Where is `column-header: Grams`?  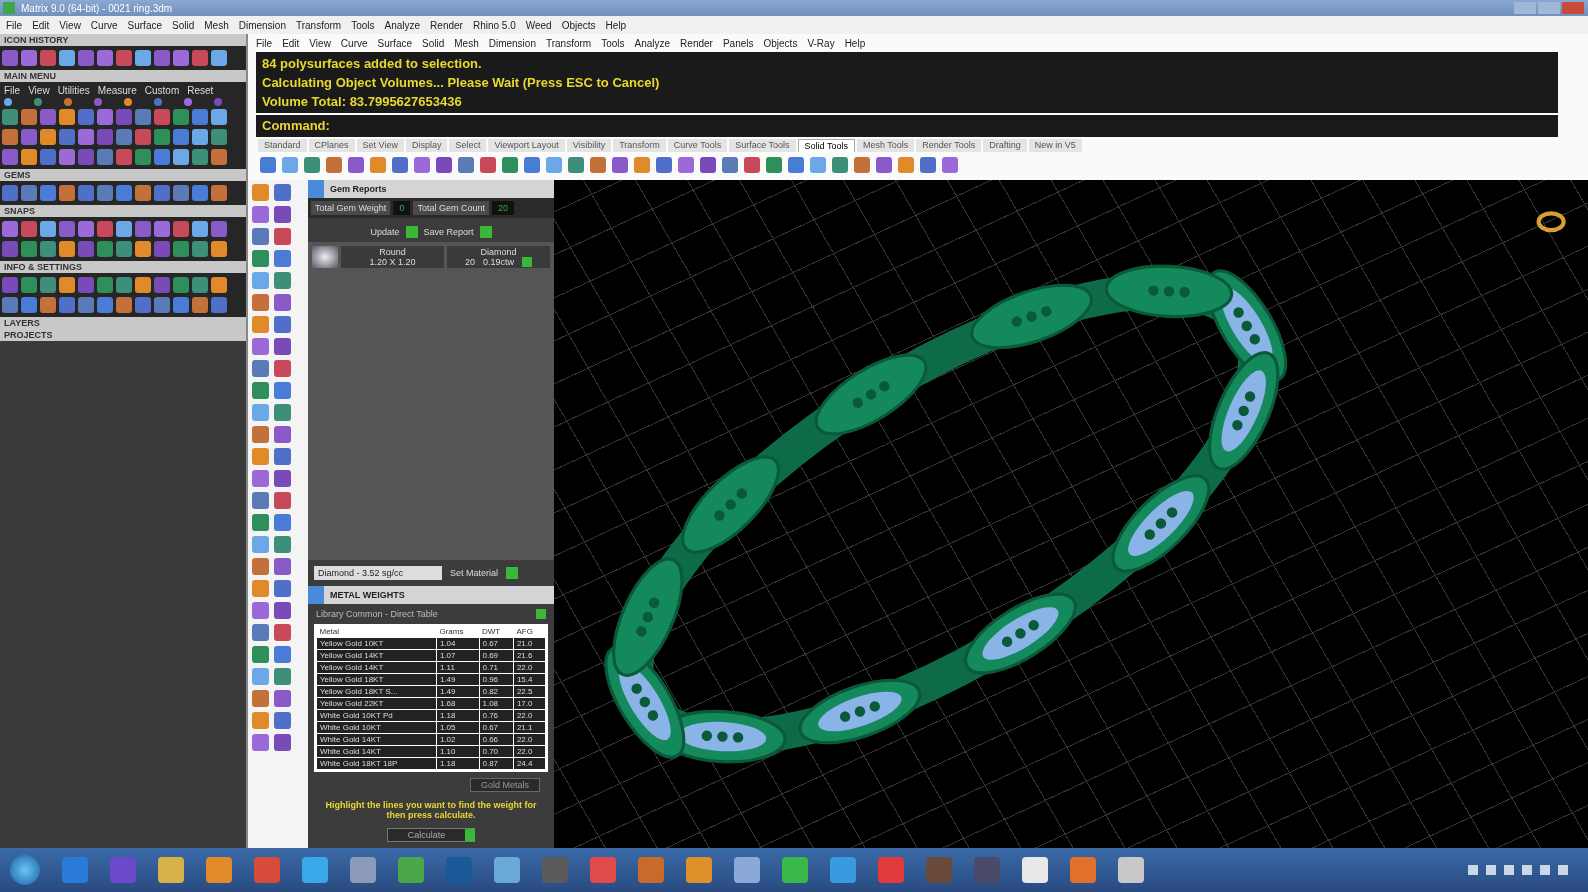
column-header: Grams is located at coordinates (457, 632).